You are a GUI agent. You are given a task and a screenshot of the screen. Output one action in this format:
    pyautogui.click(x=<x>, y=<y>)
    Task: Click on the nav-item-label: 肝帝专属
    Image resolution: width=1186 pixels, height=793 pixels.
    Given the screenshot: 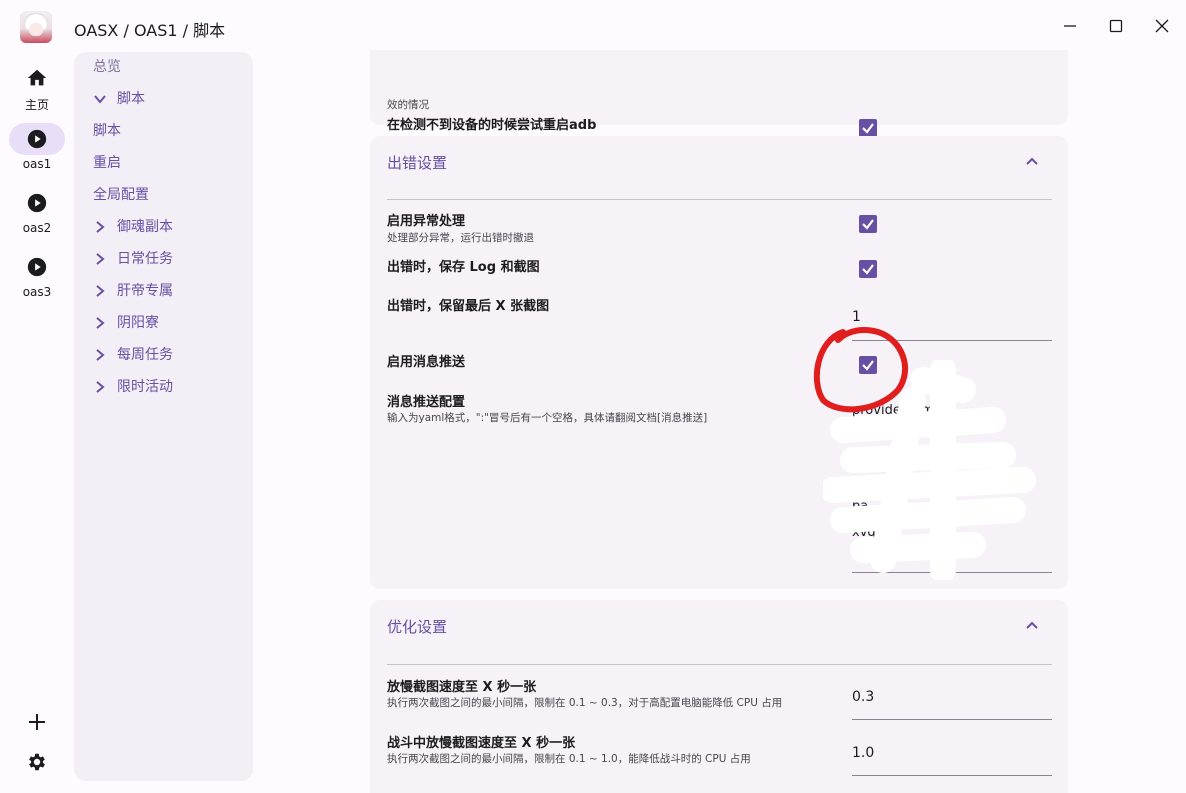 What is the action you would take?
    pyautogui.click(x=145, y=291)
    